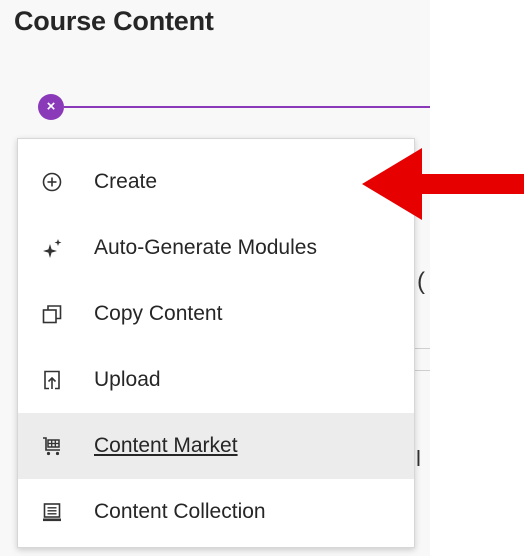  What do you see at coordinates (443, 186) in the screenshot?
I see `annotation-arrow` at bounding box center [443, 186].